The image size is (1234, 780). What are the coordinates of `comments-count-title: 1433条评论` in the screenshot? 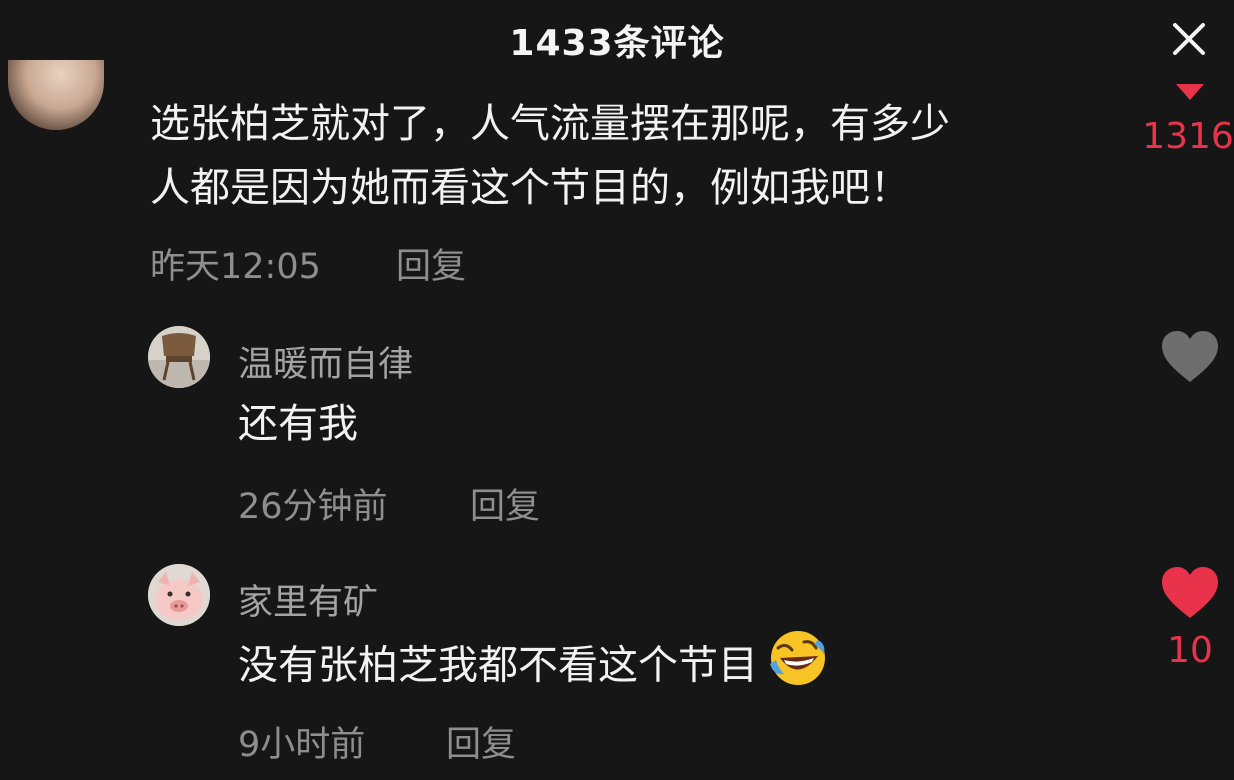 It's located at (617, 43).